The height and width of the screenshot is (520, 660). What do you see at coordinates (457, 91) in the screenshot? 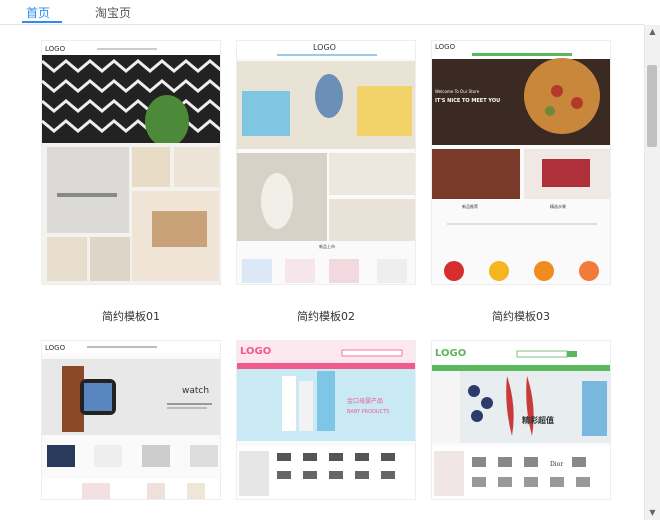
I see `hero-line-1: Welcome To Our Store` at bounding box center [457, 91].